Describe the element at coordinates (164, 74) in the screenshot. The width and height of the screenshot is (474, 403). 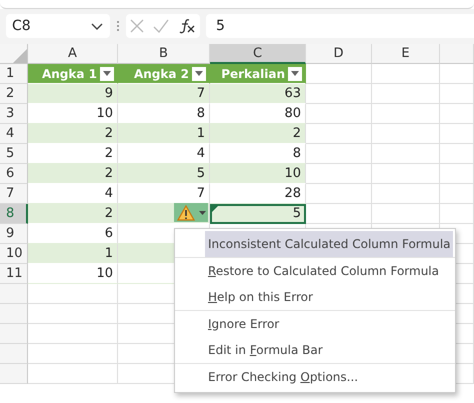
I see `table-header: Angka 2` at that location.